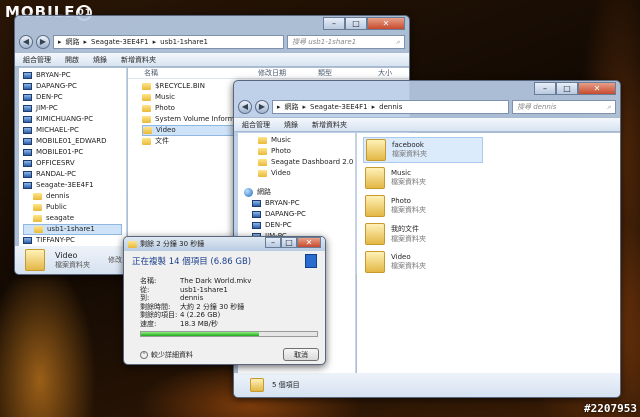 The image size is (640, 417). What do you see at coordinates (72, 207) in the screenshot?
I see `nav-item: Public` at bounding box center [72, 207].